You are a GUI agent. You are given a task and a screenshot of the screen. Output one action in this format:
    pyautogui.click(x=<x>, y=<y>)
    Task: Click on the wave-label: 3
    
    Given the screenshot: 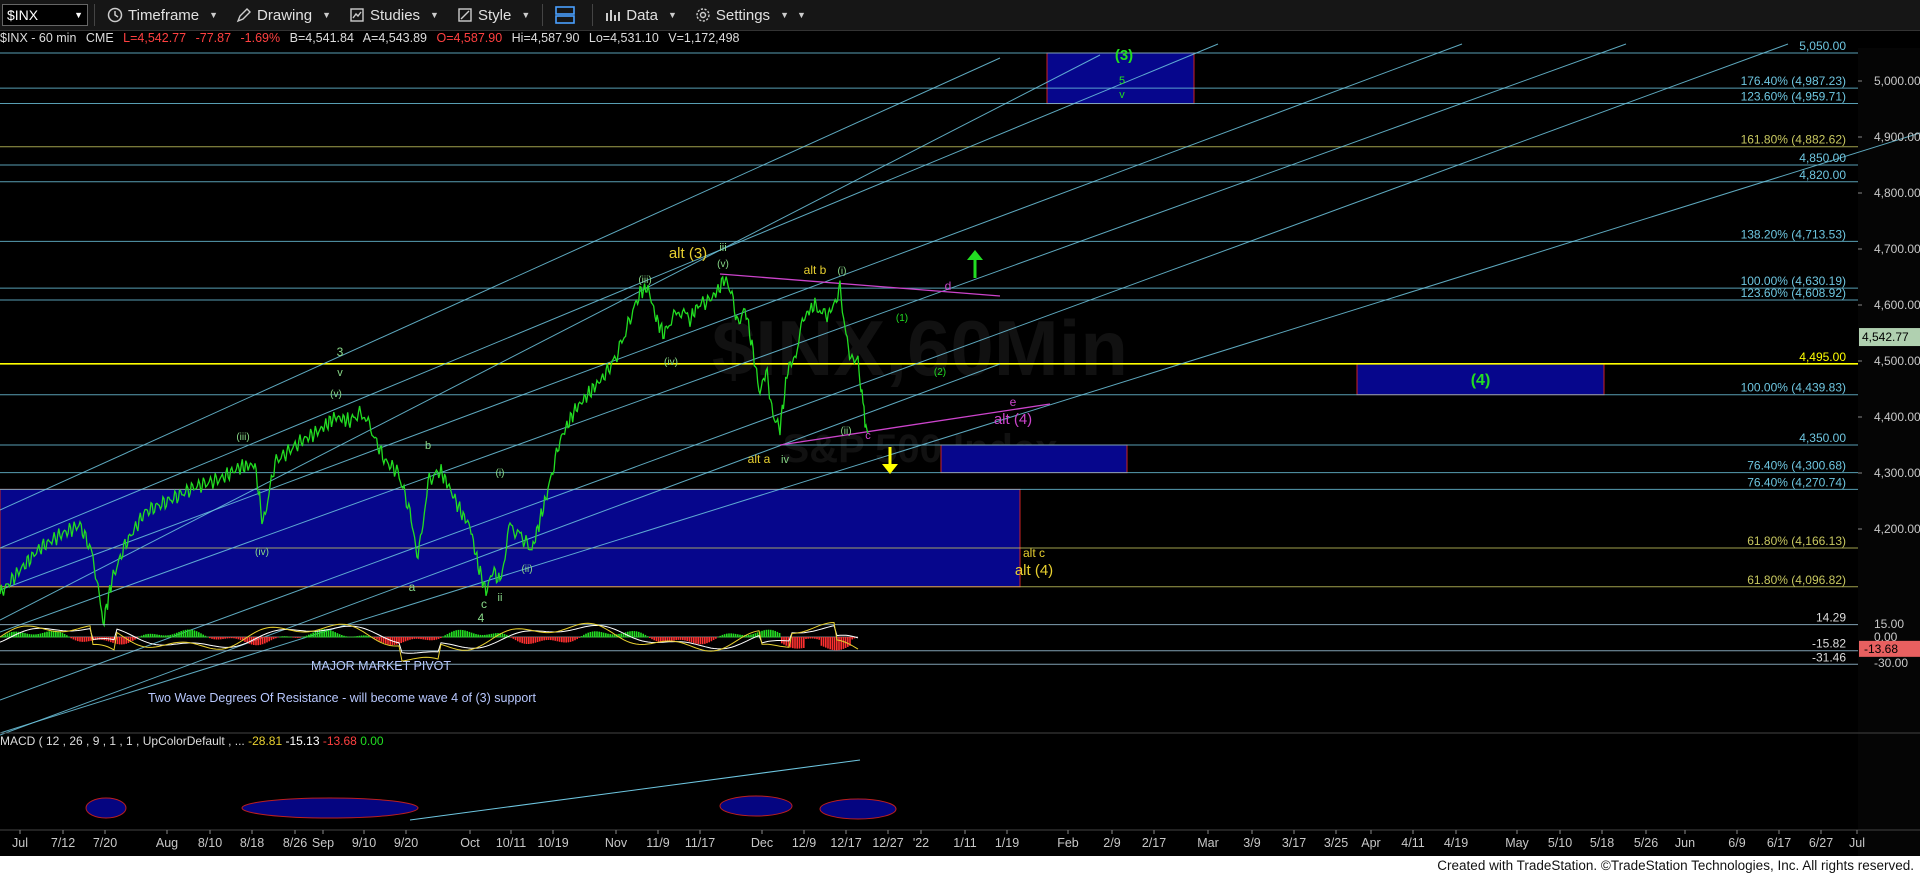 What is the action you would take?
    pyautogui.click(x=340, y=352)
    